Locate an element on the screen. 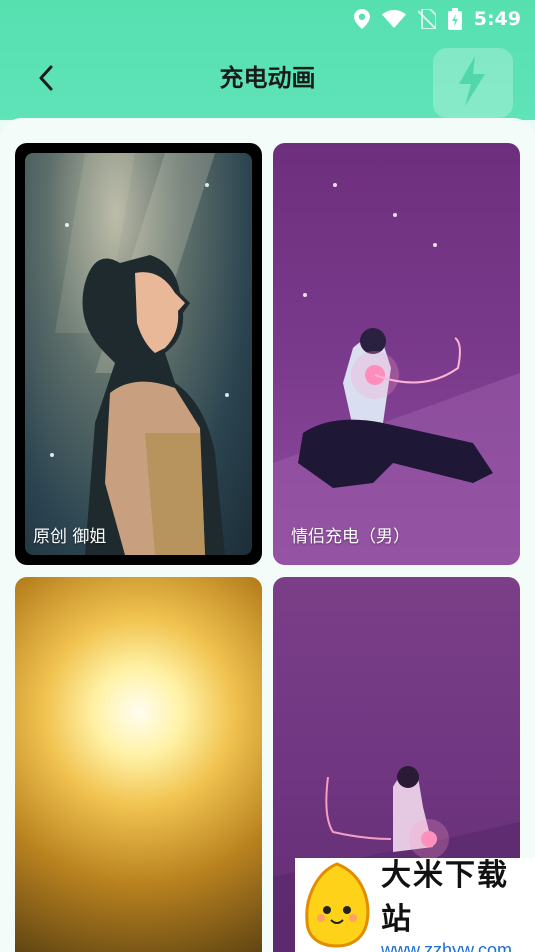 This screenshot has width=535, height=952. no-sim-icon is located at coordinates (426, 19).